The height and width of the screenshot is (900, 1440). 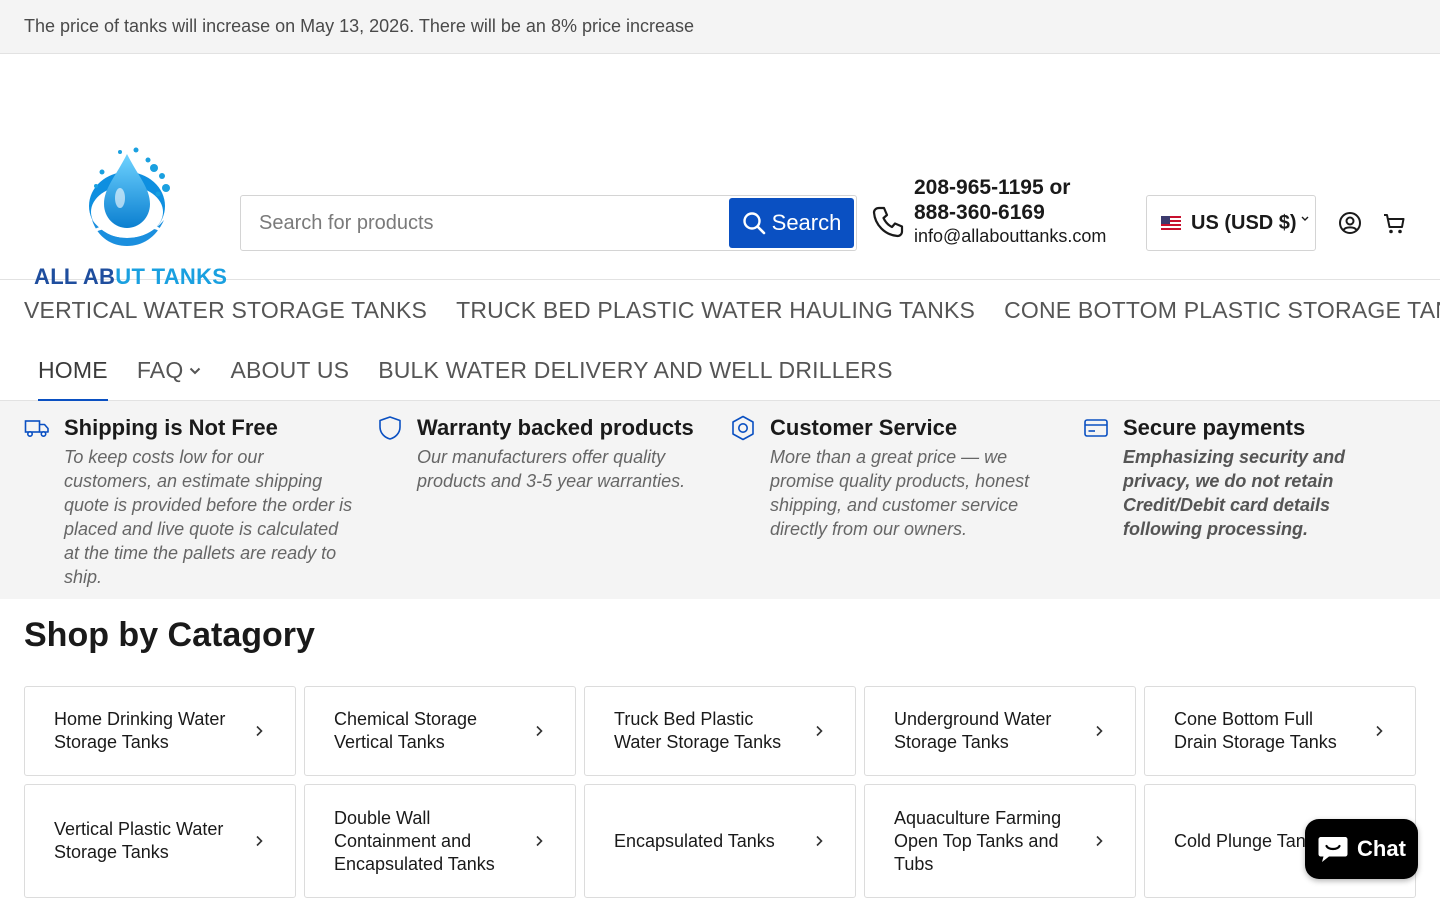 I want to click on currency-selector: US (USD $), so click(x=1231, y=223).